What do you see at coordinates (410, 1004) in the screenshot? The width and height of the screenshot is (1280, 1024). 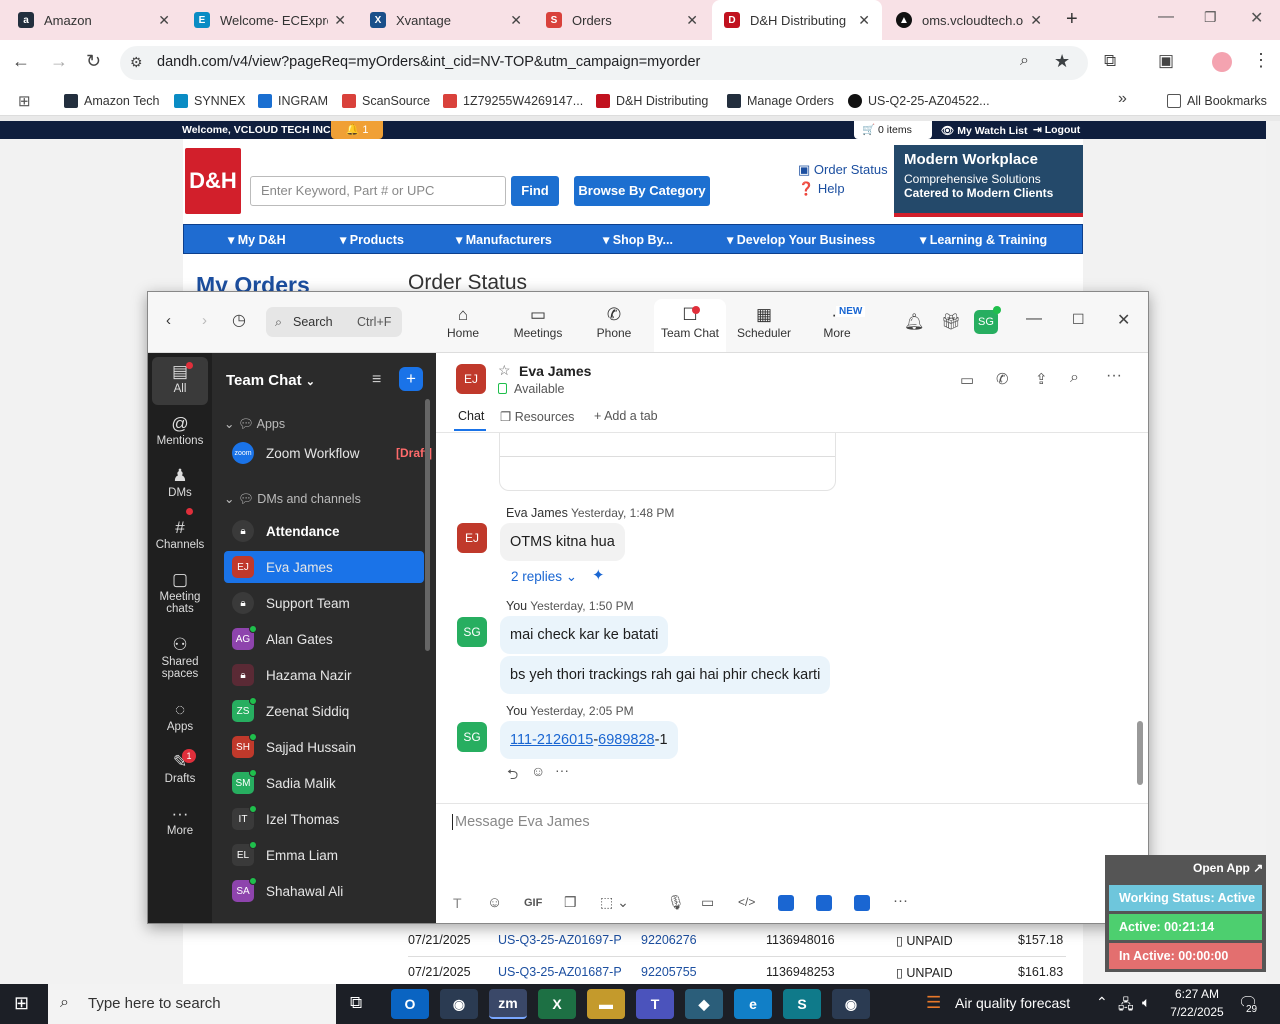 I see `outlook-icon: O` at bounding box center [410, 1004].